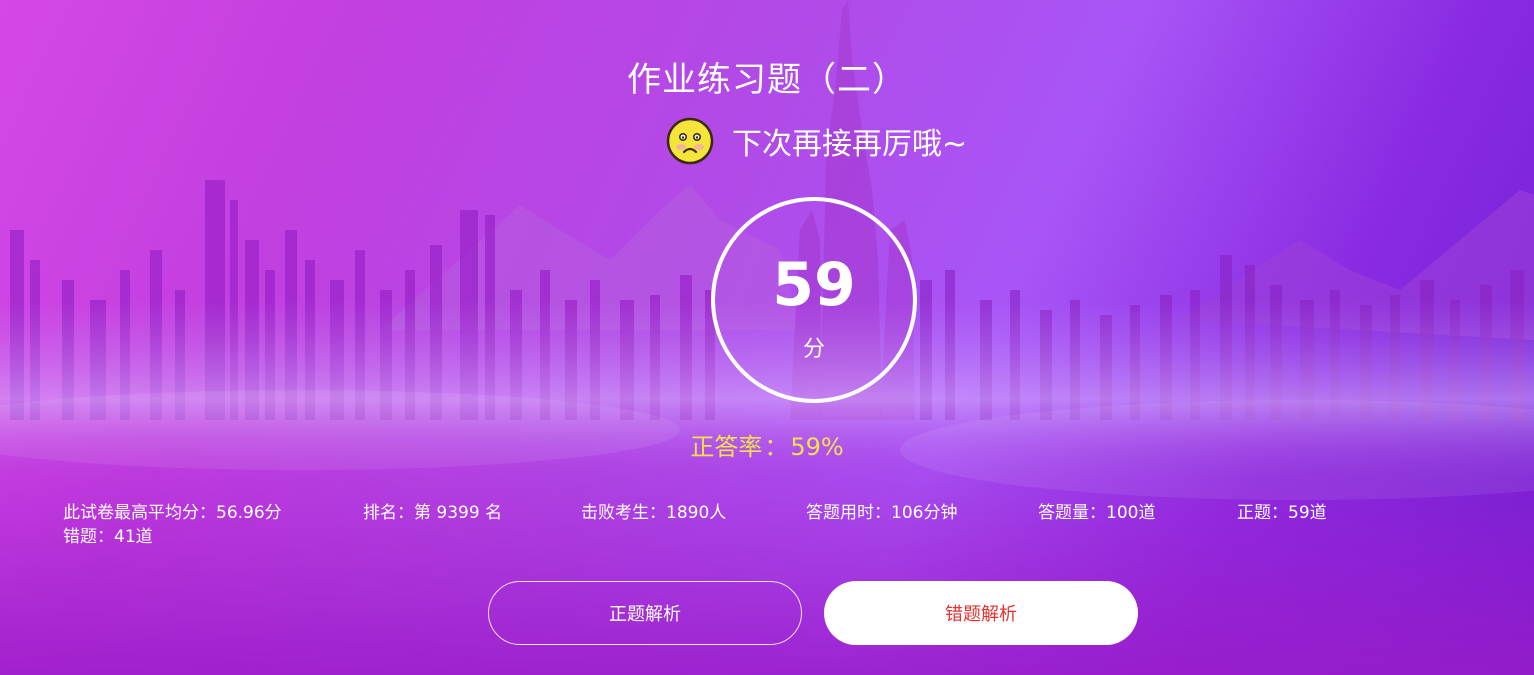 This screenshot has height=675, width=1534. I want to click on encouragement-text: 下次再接再厉哦~, so click(850, 144).